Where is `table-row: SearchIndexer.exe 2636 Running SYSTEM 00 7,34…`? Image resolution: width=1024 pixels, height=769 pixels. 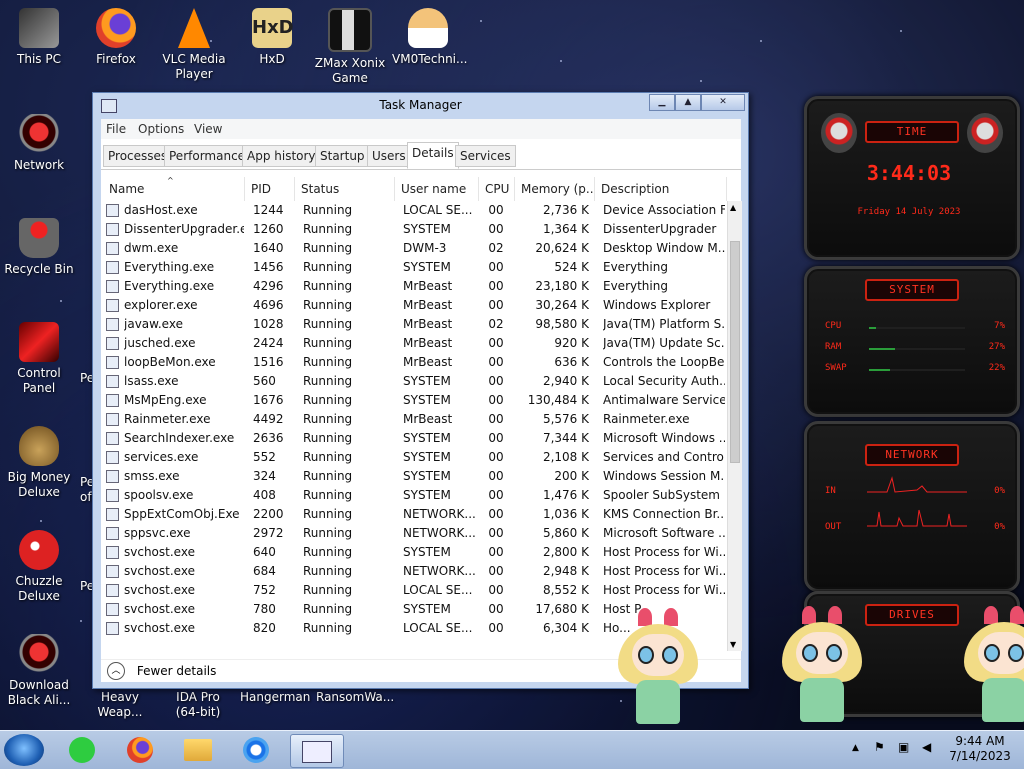 table-row: SearchIndexer.exe 2636 Running SYSTEM 00 7,34… is located at coordinates (415, 438).